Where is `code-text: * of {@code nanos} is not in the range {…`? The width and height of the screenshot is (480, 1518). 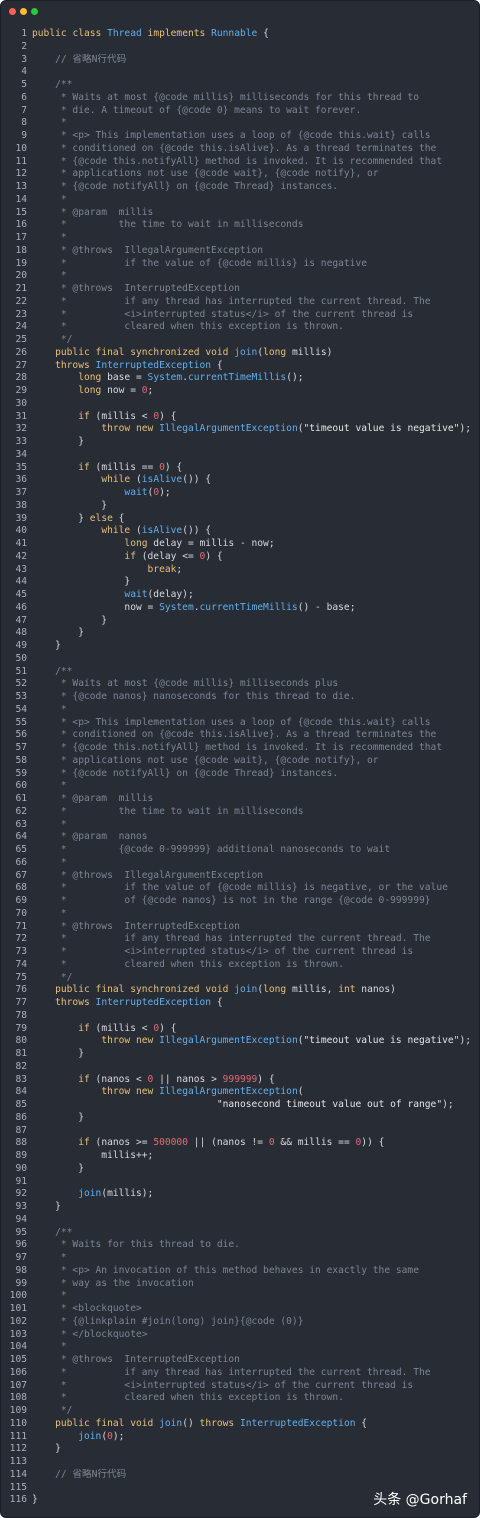 code-text: * of {@code nanos} is not in the range {… is located at coordinates (231, 900).